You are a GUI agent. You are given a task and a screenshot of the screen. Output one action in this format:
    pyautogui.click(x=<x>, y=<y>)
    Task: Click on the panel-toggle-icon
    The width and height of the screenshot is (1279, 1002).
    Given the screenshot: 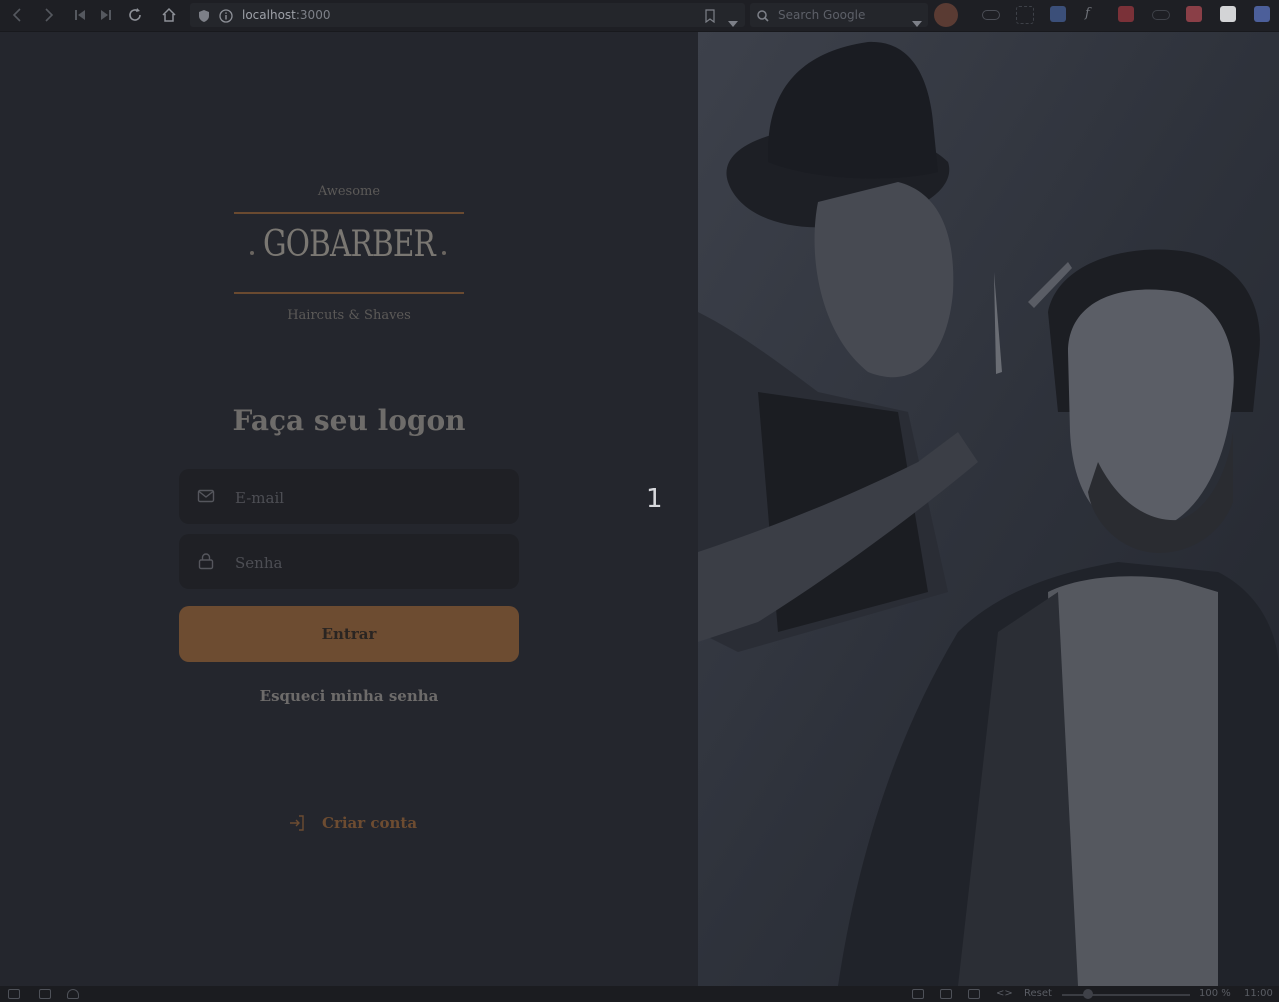 What is the action you would take?
    pyautogui.click(x=14, y=994)
    